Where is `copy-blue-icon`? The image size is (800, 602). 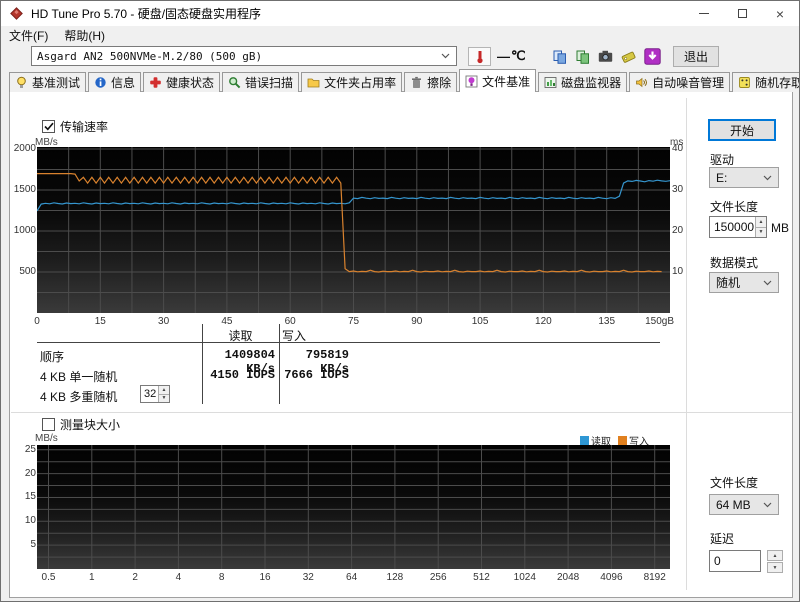 copy-blue-icon is located at coordinates (559, 57).